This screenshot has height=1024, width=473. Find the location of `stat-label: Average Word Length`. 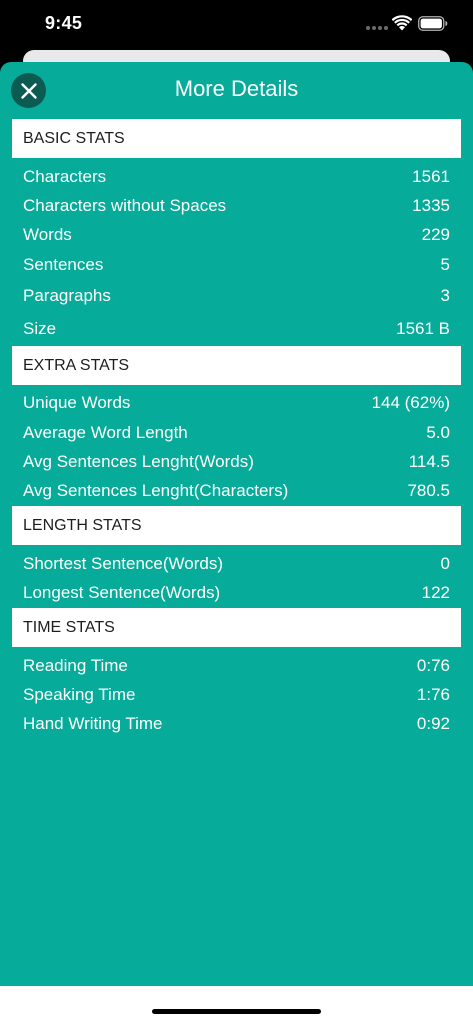

stat-label: Average Word Length is located at coordinates (105, 432).